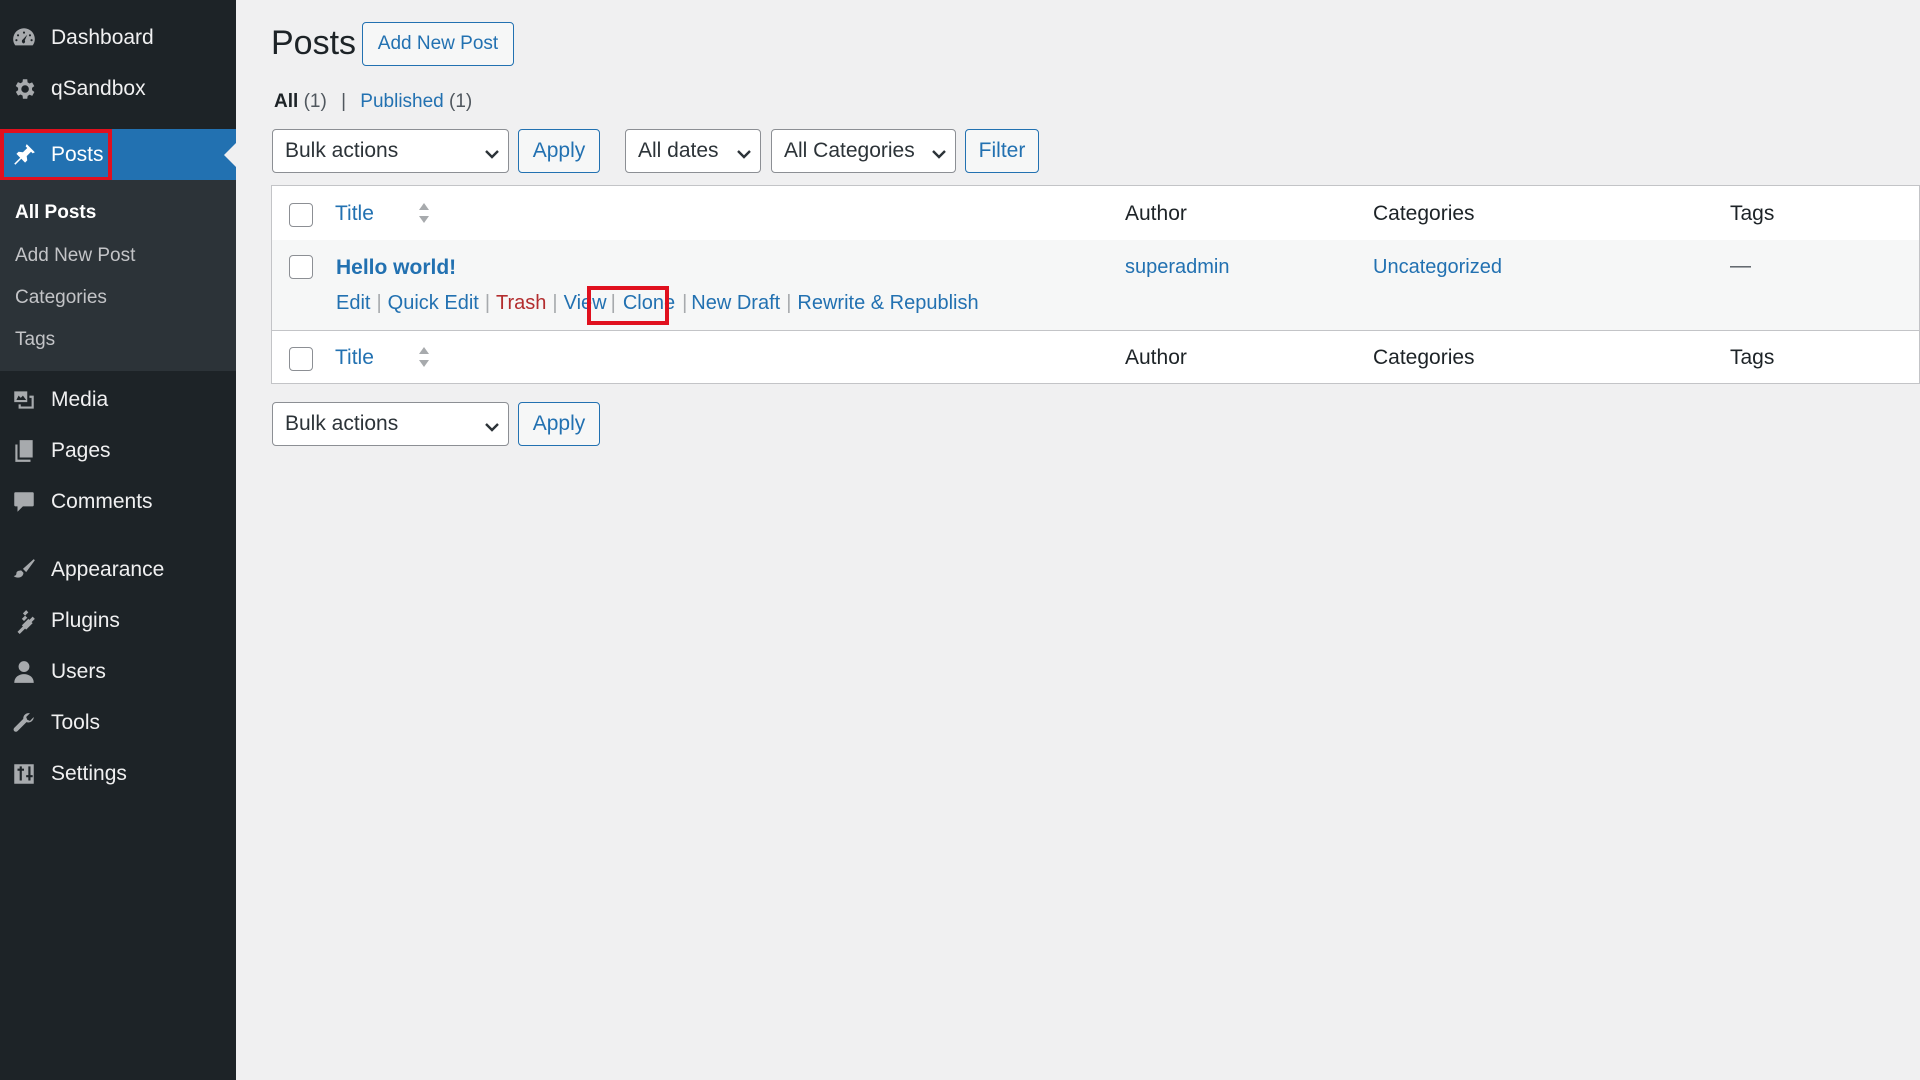 The image size is (1920, 1080). I want to click on menu-item-settings: Settings, so click(118, 773).